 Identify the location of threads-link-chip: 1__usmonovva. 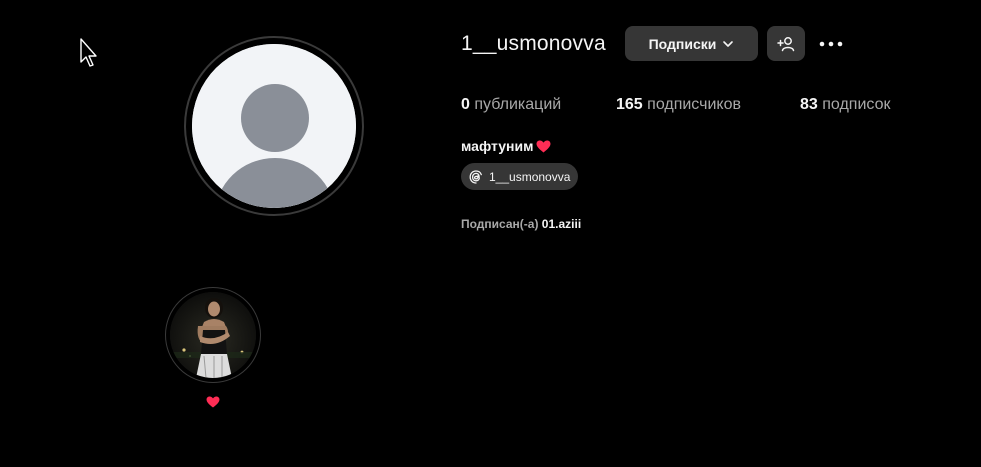
(520, 176).